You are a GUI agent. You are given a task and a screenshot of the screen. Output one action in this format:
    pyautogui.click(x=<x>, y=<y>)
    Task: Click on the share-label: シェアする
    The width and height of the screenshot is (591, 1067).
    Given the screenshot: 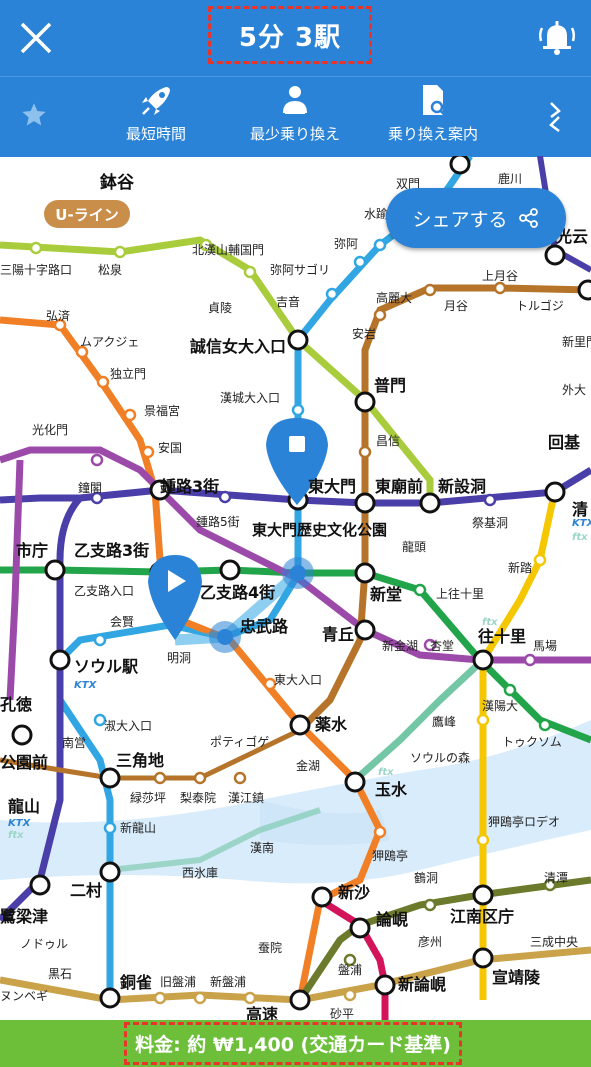 What is the action you would take?
    pyautogui.click(x=460, y=219)
    